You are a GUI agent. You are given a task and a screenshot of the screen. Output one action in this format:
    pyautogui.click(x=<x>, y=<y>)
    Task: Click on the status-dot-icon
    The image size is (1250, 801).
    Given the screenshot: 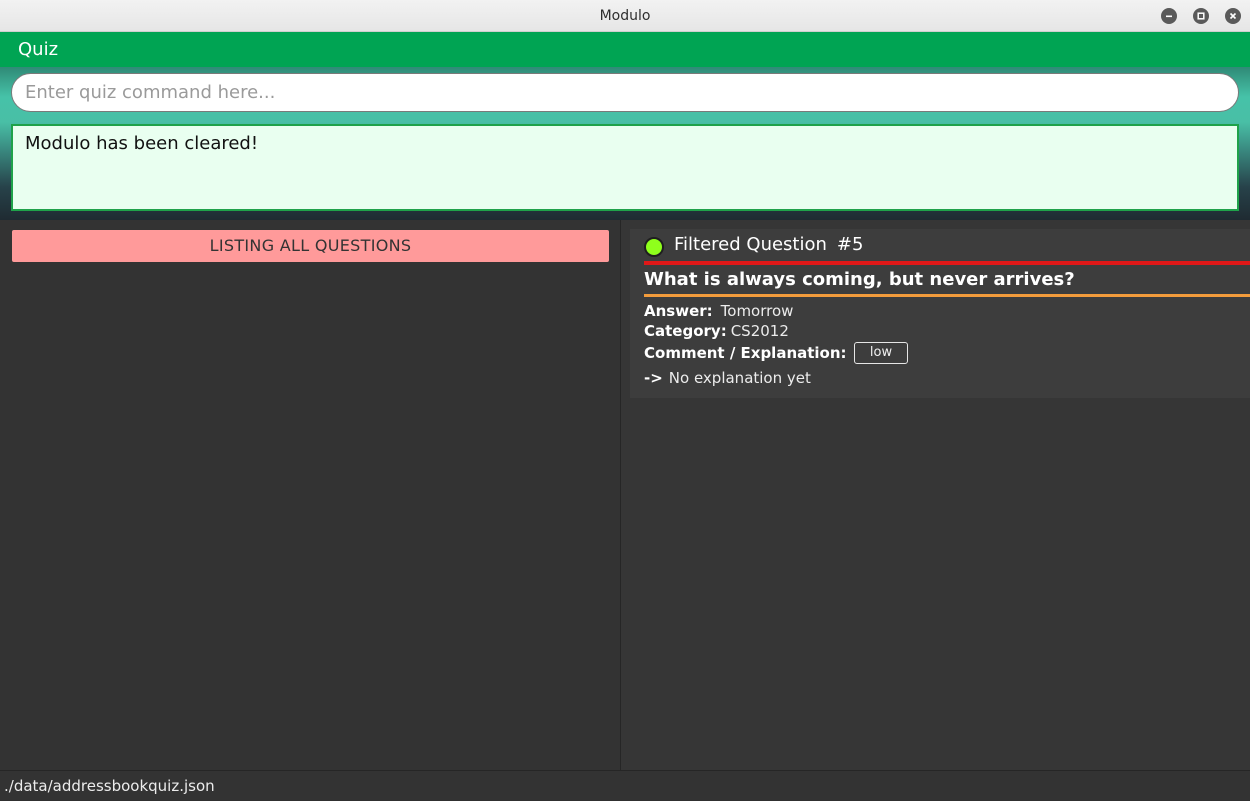 What is the action you would take?
    pyautogui.click(x=654, y=247)
    